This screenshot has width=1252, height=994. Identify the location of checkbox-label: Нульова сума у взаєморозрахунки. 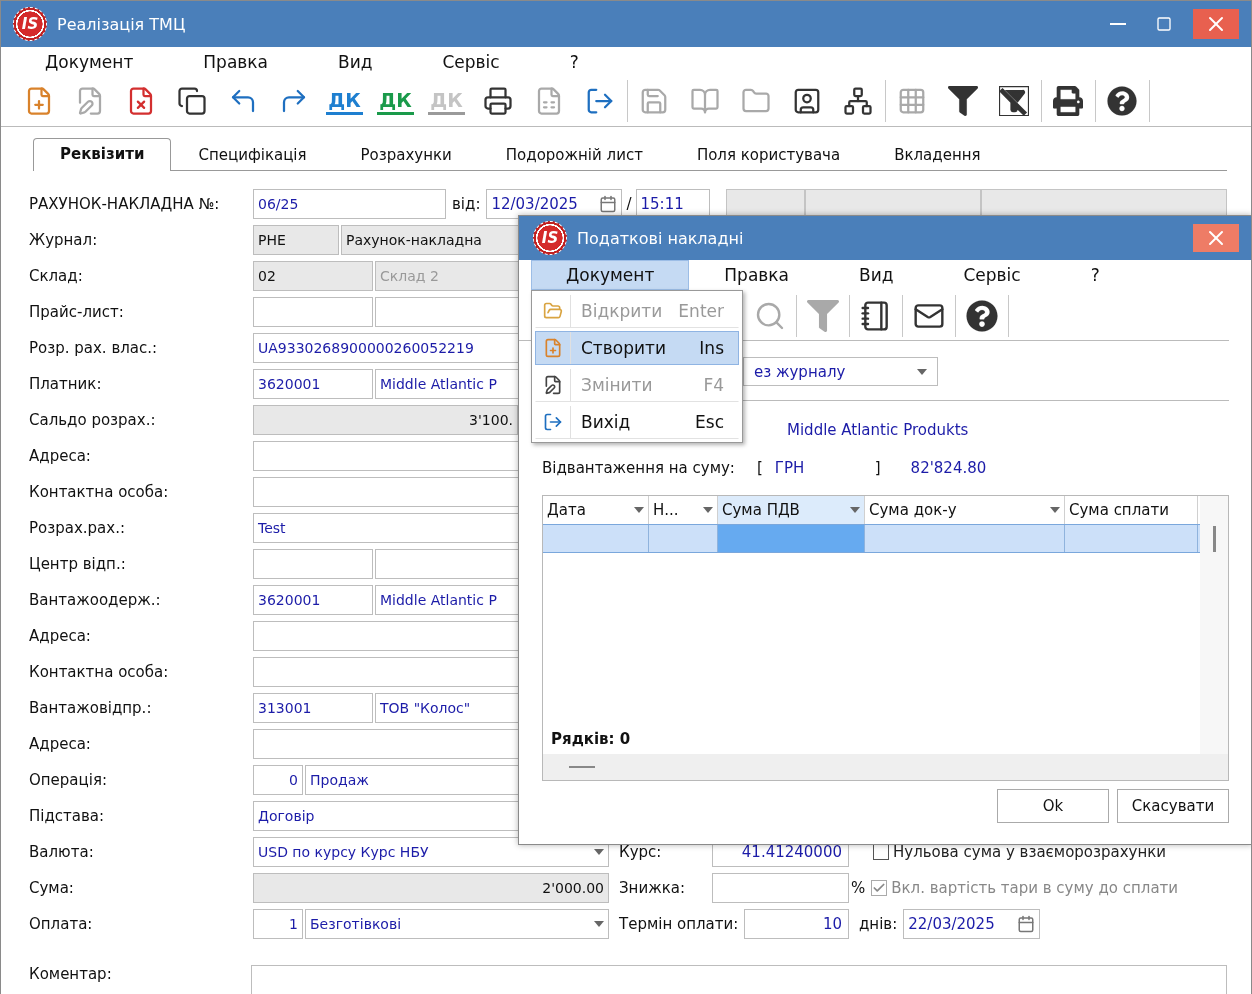
(1030, 852).